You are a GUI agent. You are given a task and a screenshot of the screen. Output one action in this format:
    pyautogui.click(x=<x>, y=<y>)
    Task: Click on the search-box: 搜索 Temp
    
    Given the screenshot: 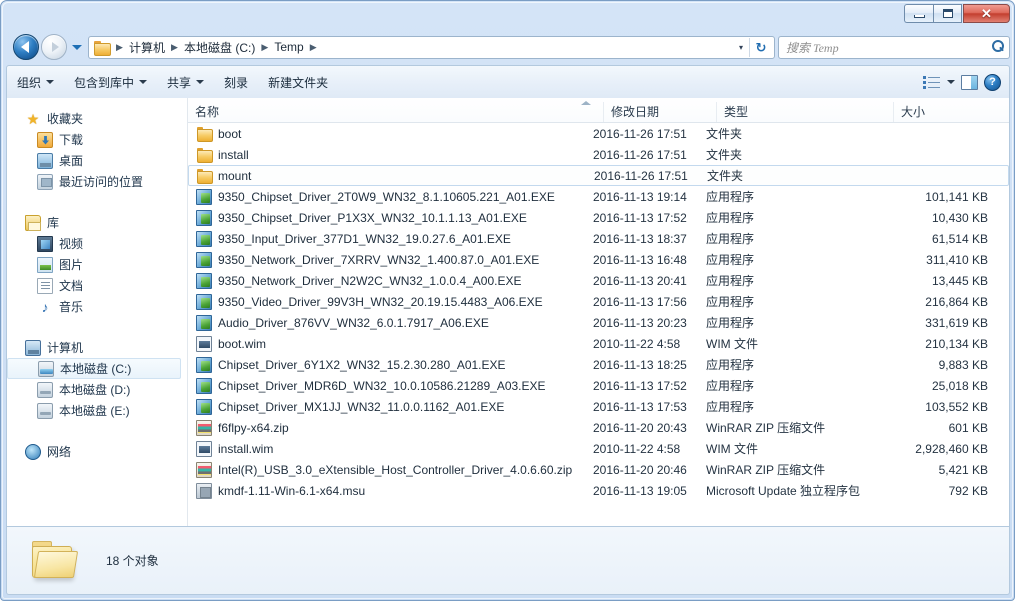 What is the action you would take?
    pyautogui.click(x=894, y=47)
    